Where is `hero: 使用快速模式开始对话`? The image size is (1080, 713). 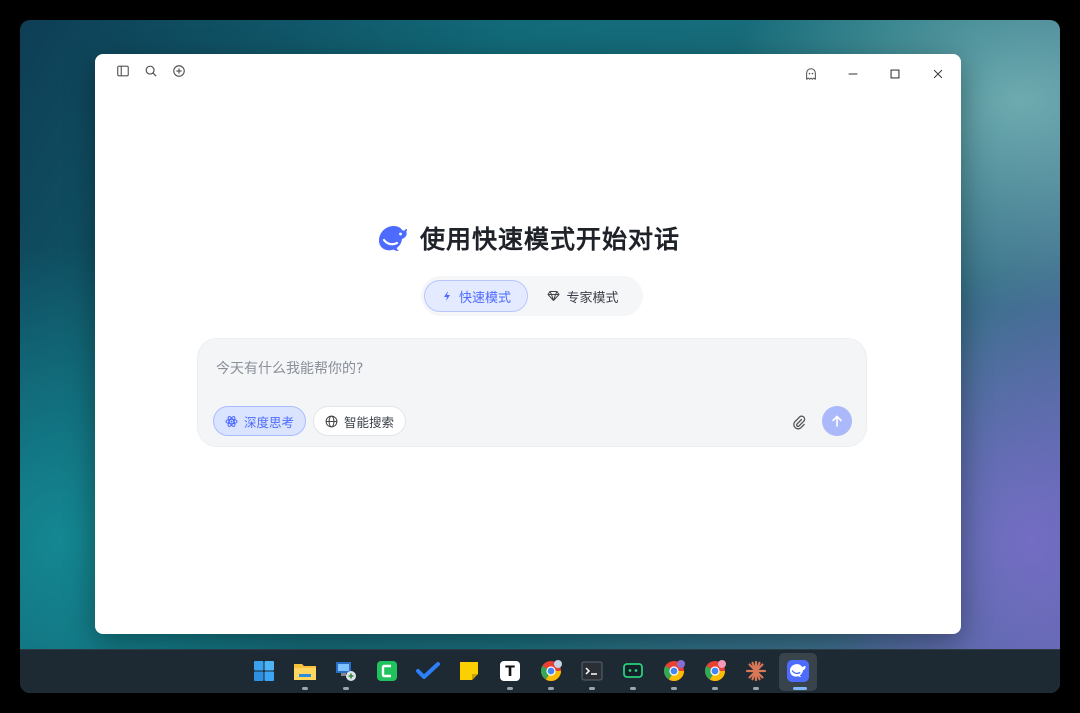
hero: 使用快速模式开始对话 is located at coordinates (528, 238).